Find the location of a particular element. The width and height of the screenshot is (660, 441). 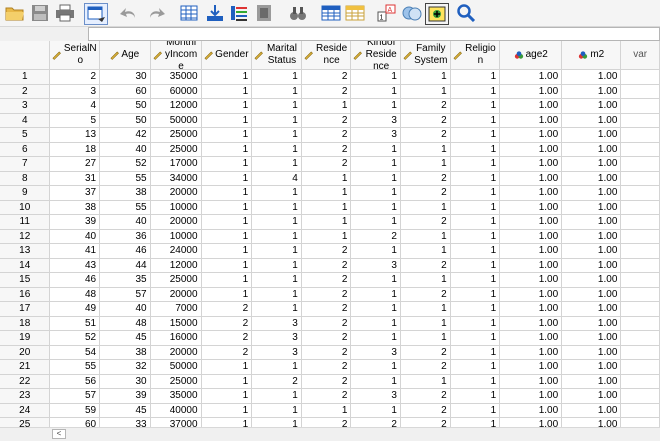

row-number: 23 is located at coordinates (25, 396).